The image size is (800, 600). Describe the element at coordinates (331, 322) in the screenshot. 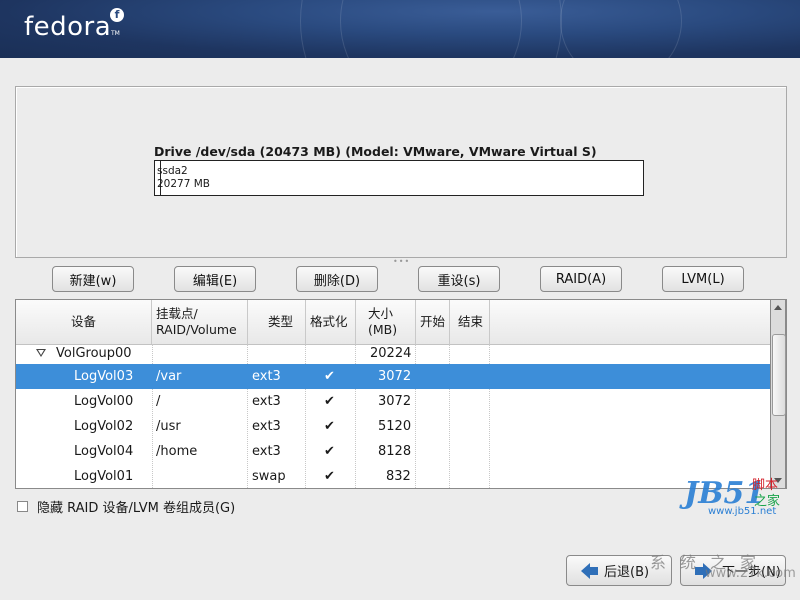

I see `column-format: 格式化` at that location.